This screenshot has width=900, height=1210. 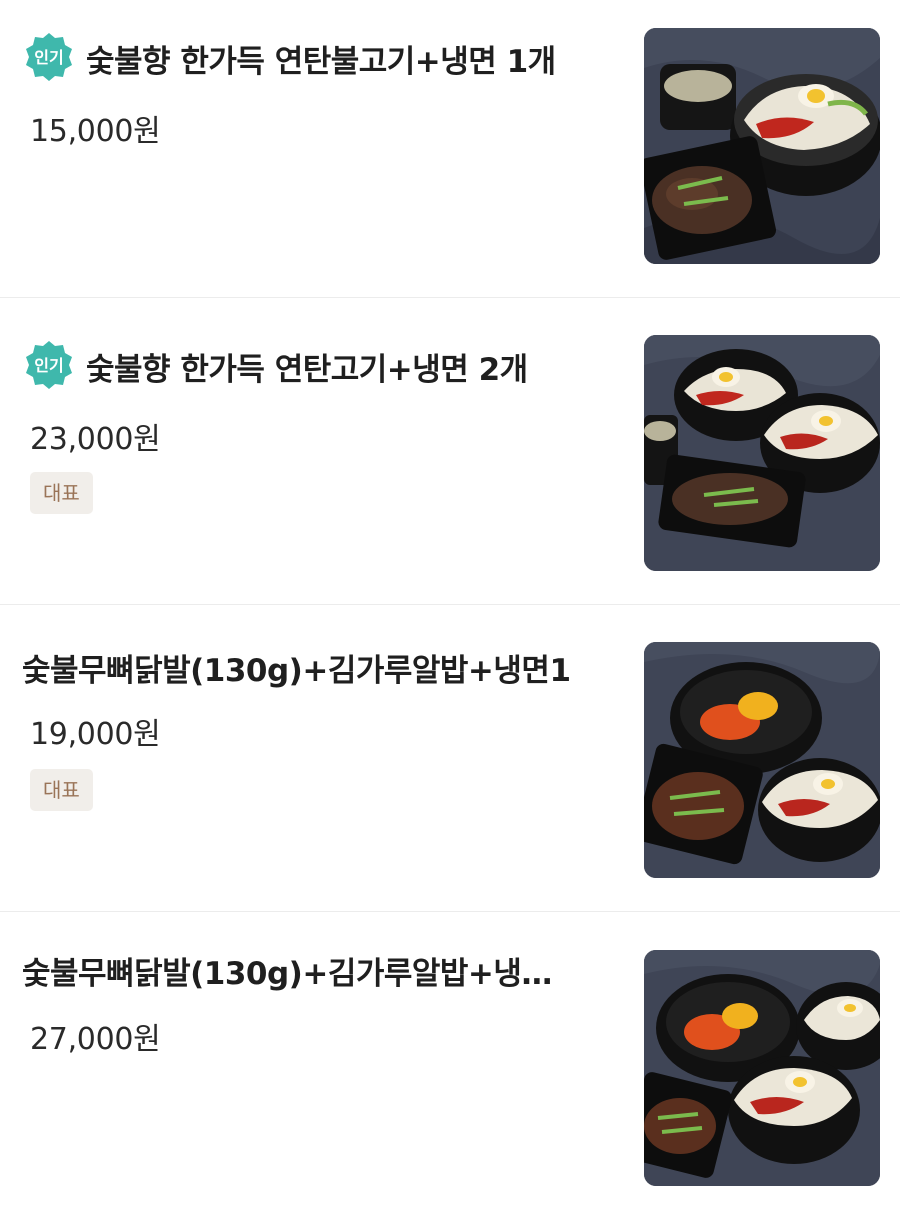 What do you see at coordinates (95, 734) in the screenshot?
I see `menu-item-price: 19,000원` at bounding box center [95, 734].